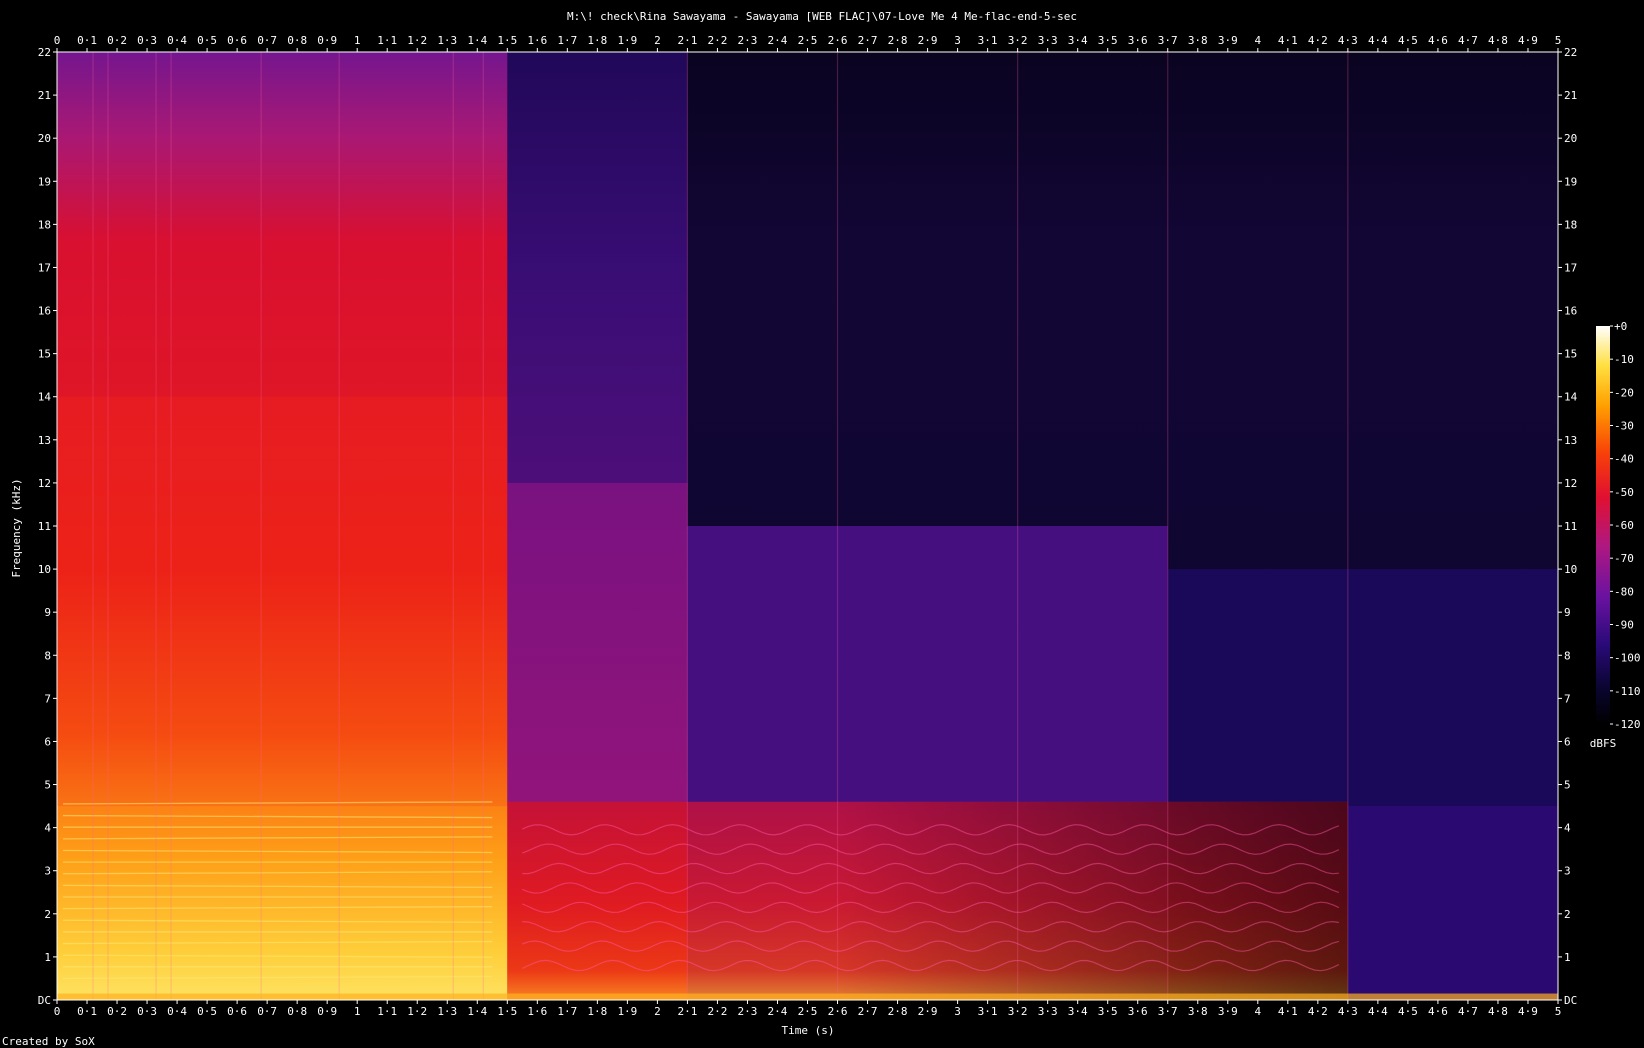 The image size is (1644, 1048). What do you see at coordinates (447, 40) in the screenshot?
I see `x-tick-label-top: 1·3` at bounding box center [447, 40].